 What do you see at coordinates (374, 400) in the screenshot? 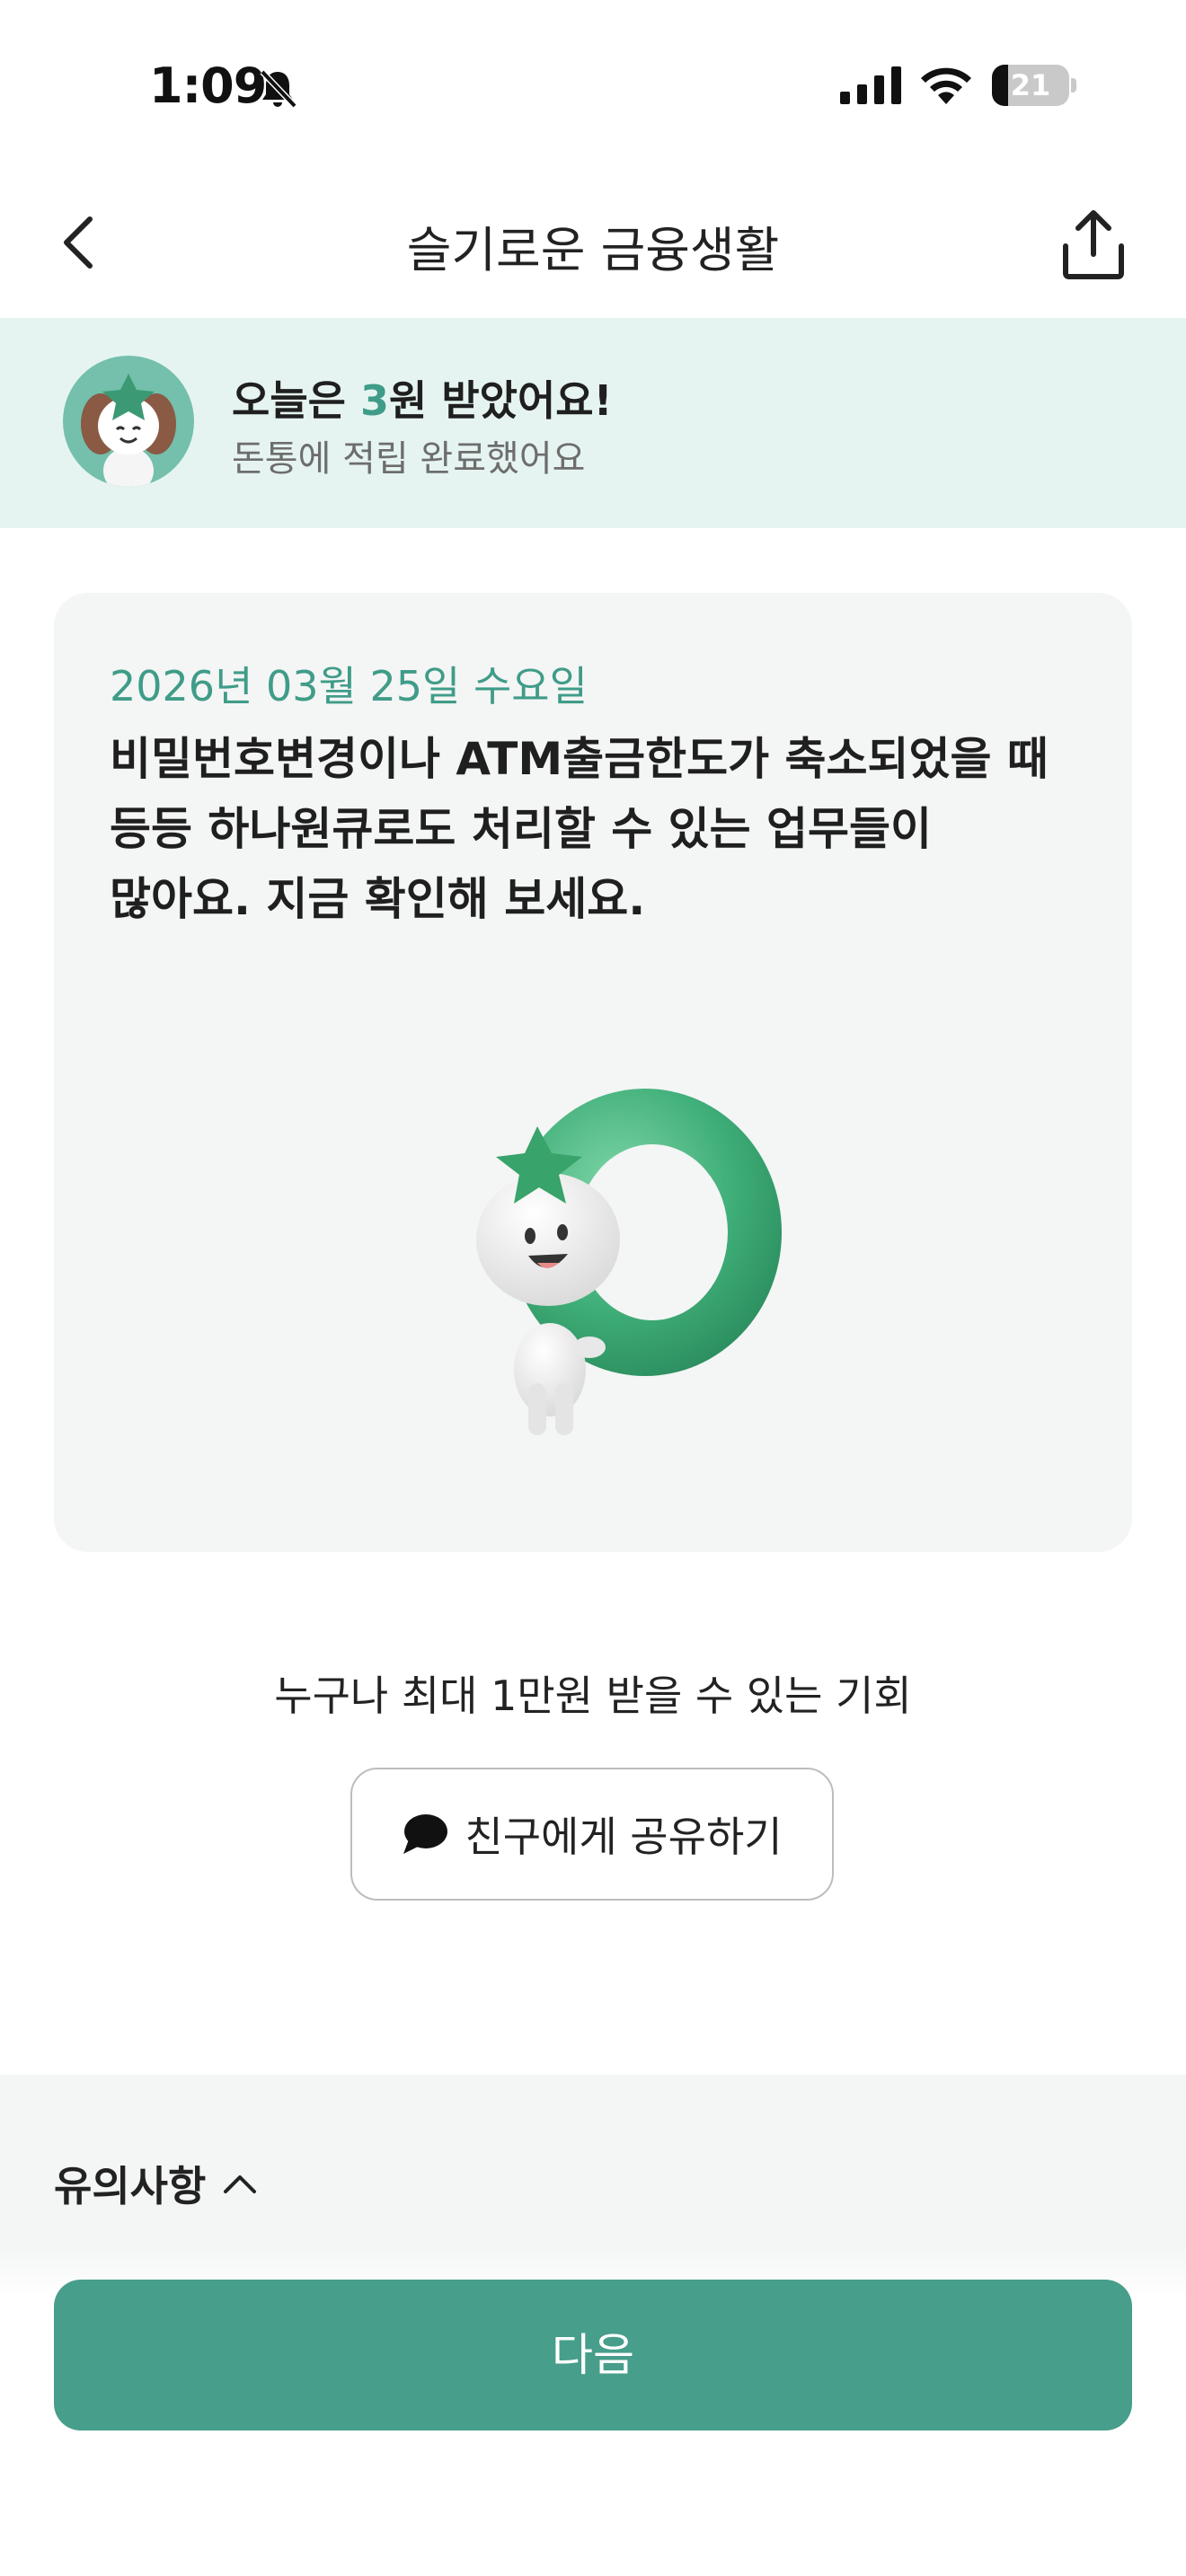
I see `reward-amount: 3` at bounding box center [374, 400].